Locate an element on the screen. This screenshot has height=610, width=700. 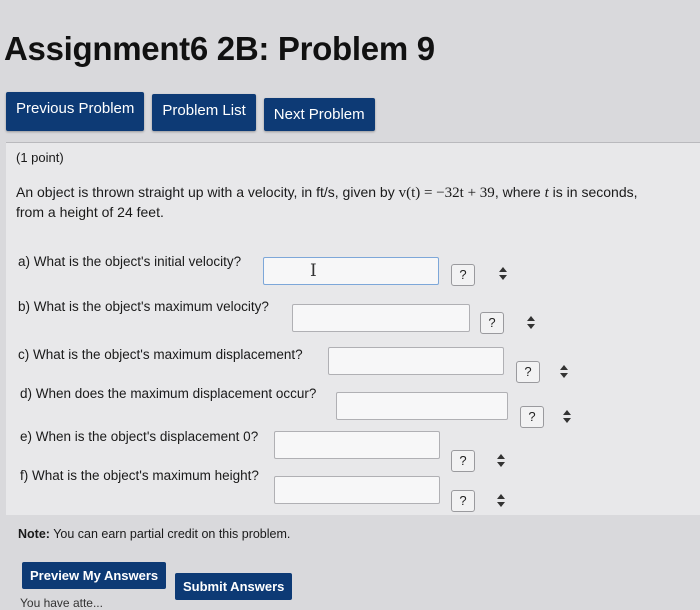
problem-list-button: Problem List is located at coordinates (204, 112).